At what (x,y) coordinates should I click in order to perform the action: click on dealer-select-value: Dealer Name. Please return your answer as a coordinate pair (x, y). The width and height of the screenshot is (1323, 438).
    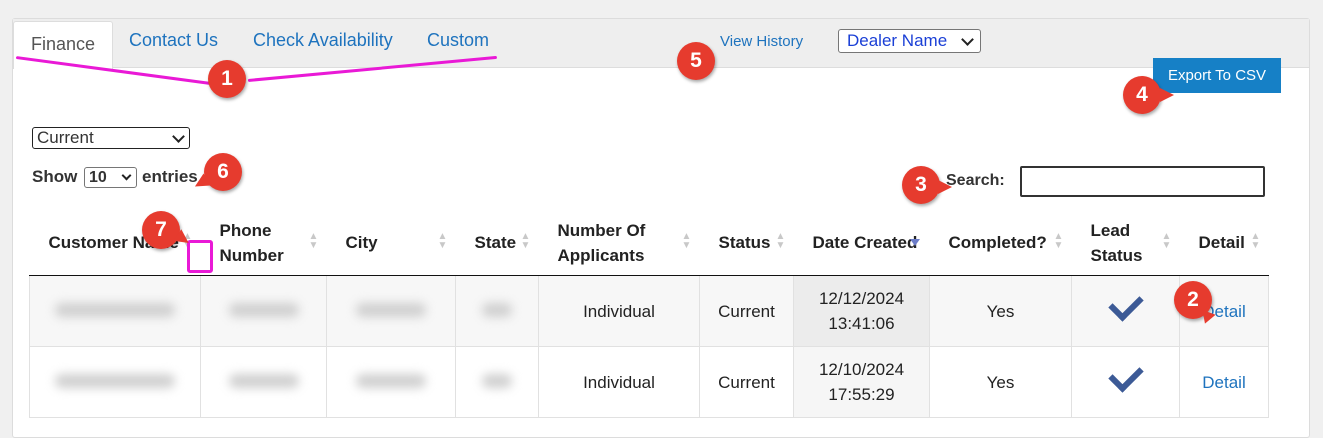
    Looking at the image, I should click on (897, 40).